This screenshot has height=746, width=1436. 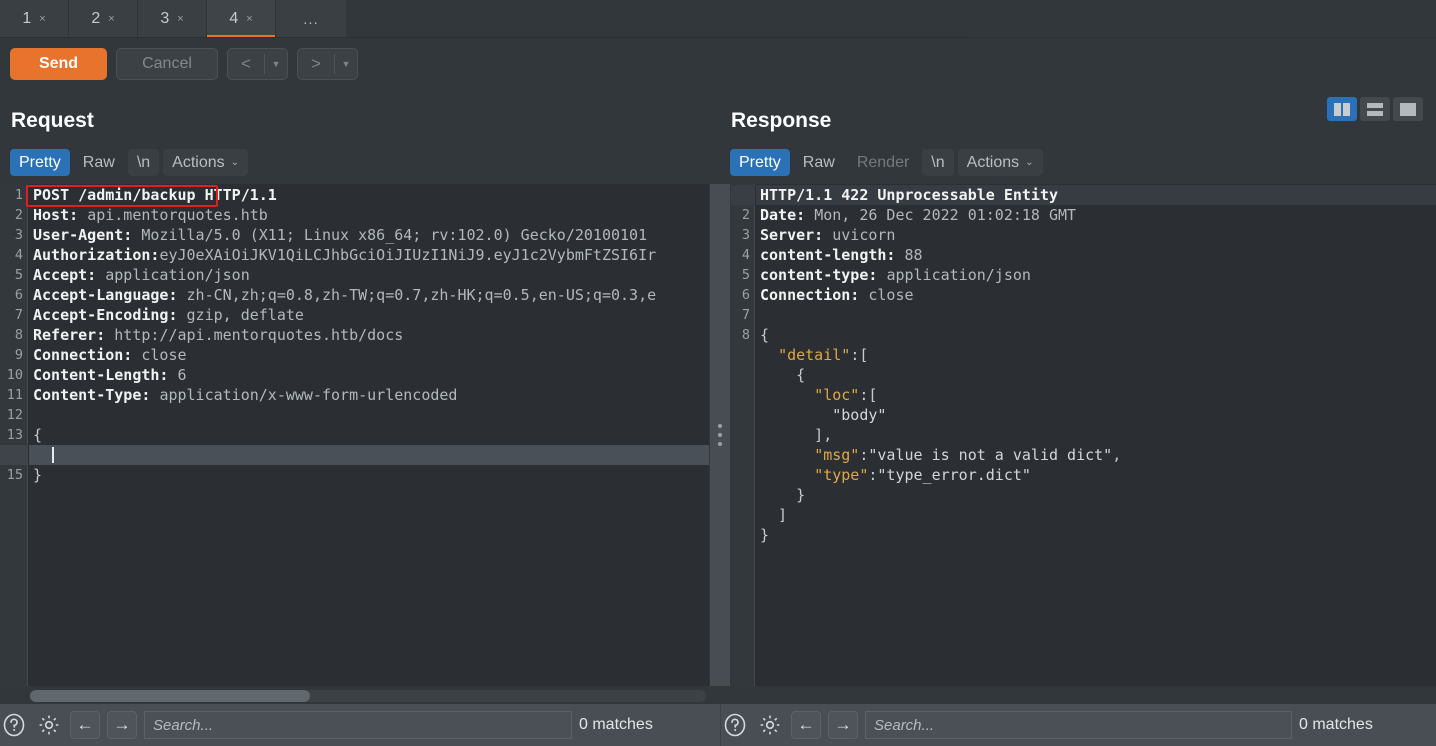 What do you see at coordinates (177, 275) in the screenshot?
I see `code-token: application/json` at bounding box center [177, 275].